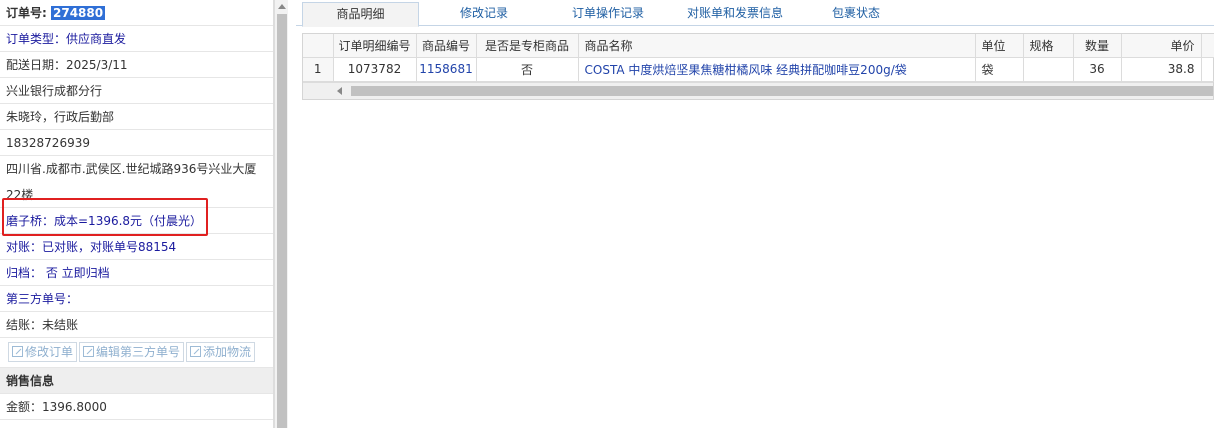 The height and width of the screenshot is (428, 1214). I want to click on column-header: 单位, so click(999, 46).